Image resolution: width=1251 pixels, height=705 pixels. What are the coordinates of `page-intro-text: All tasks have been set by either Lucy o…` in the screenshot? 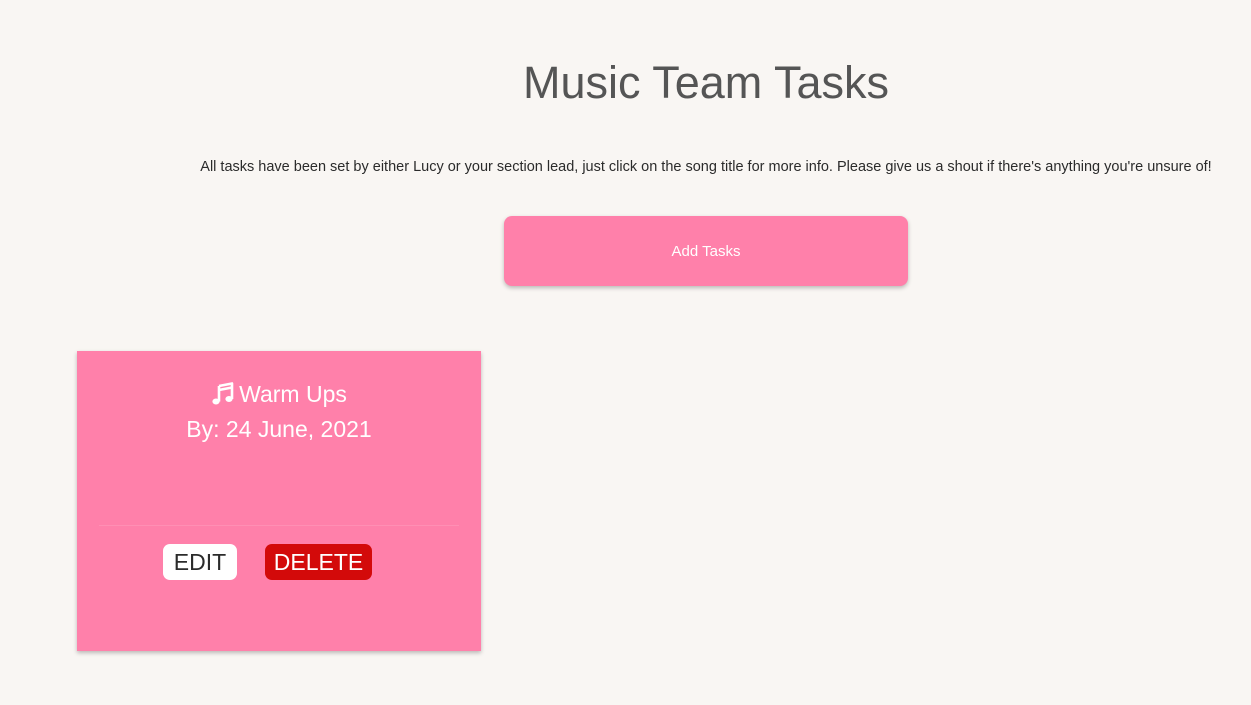 It's located at (706, 167).